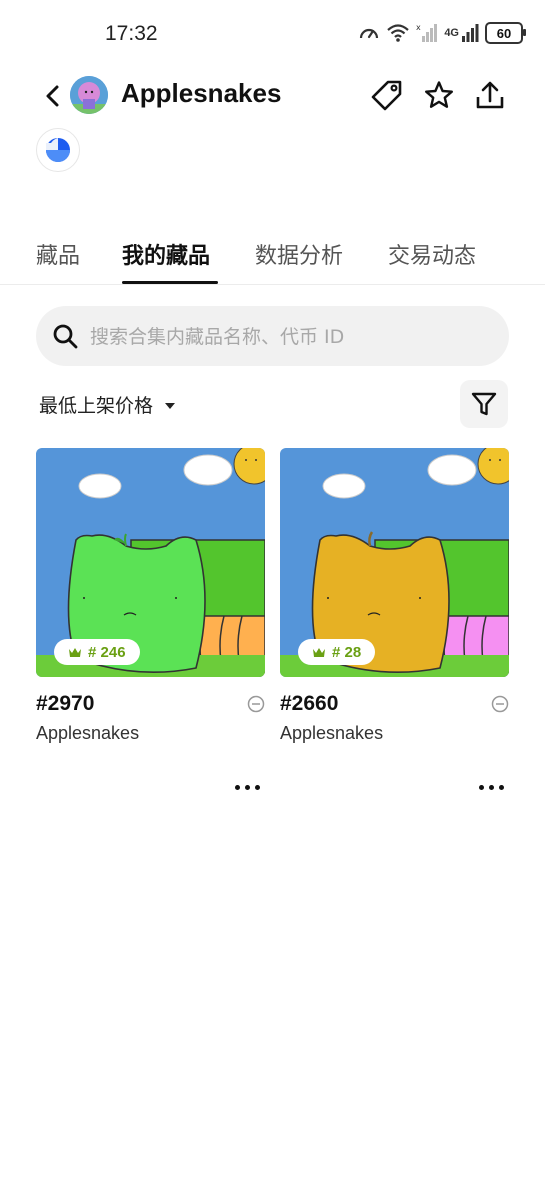  I want to click on svg-text: x, so click(418, 27).